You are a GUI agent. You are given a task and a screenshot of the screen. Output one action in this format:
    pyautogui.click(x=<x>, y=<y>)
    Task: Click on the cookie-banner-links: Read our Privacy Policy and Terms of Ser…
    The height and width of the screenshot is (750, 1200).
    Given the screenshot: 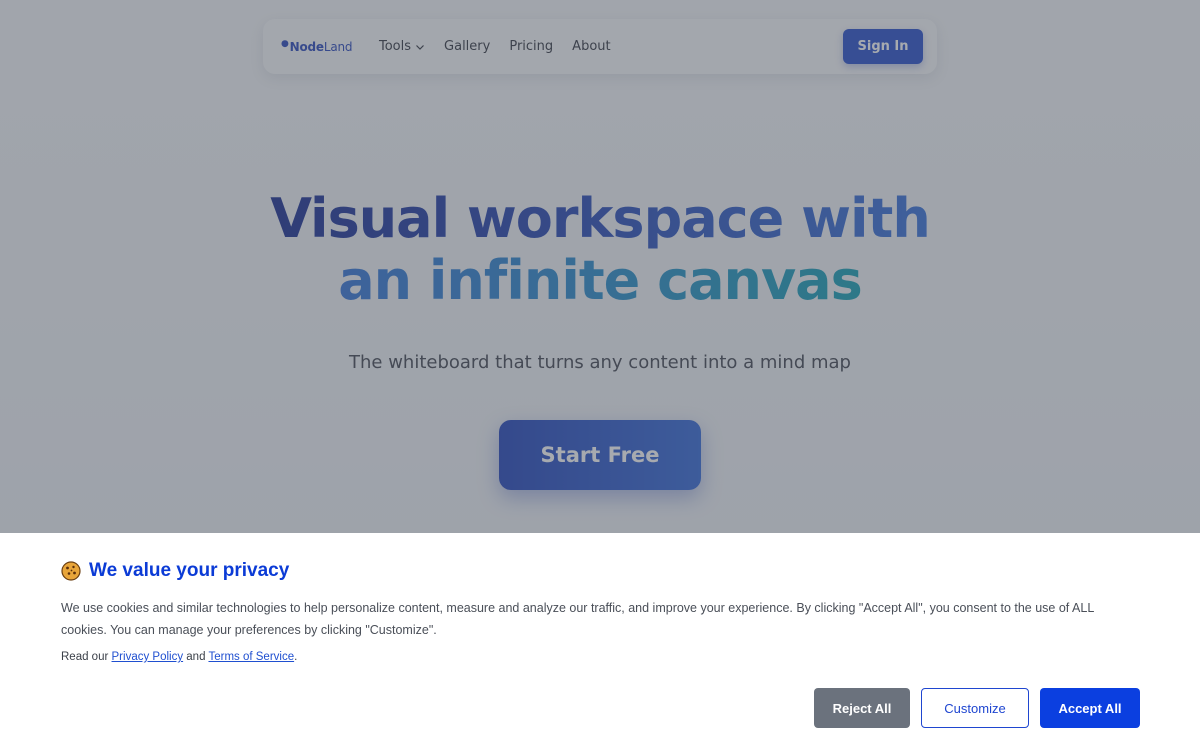 What is the action you would take?
    pyautogui.click(x=179, y=657)
    